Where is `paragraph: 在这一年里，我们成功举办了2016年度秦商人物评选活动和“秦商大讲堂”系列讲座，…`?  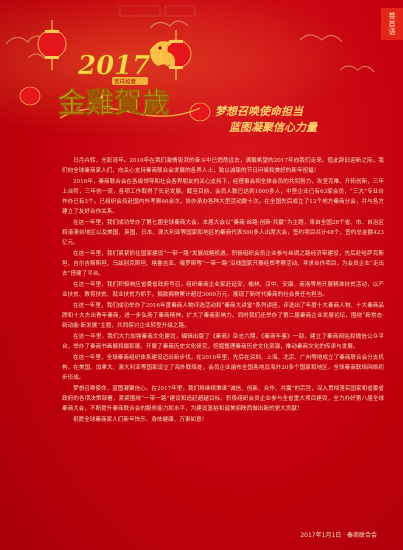 paragraph: 在这一年里，我们成功举办了2016年度秦商人物评选活动和“秦商大讲堂”系列讲座，… is located at coordinates (223, 316).